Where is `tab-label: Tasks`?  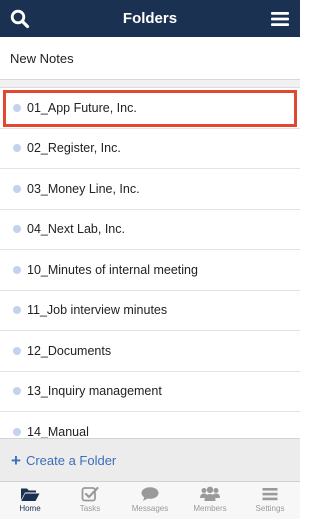 tab-label: Tasks is located at coordinates (90, 508).